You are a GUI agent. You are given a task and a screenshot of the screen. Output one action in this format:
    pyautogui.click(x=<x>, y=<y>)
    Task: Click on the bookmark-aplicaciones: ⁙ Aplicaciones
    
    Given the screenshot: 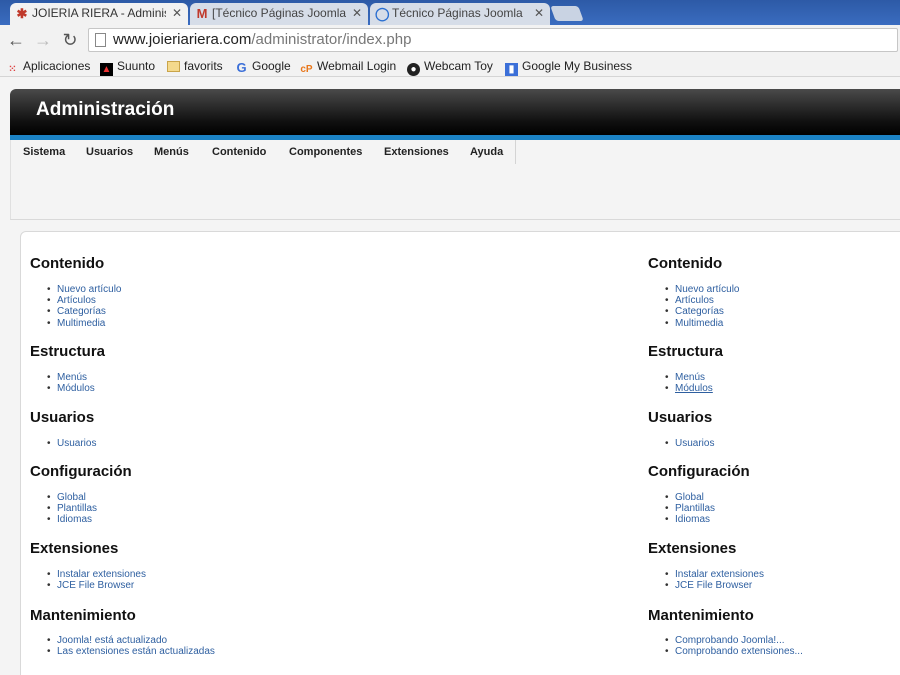 What is the action you would take?
    pyautogui.click(x=48, y=67)
    